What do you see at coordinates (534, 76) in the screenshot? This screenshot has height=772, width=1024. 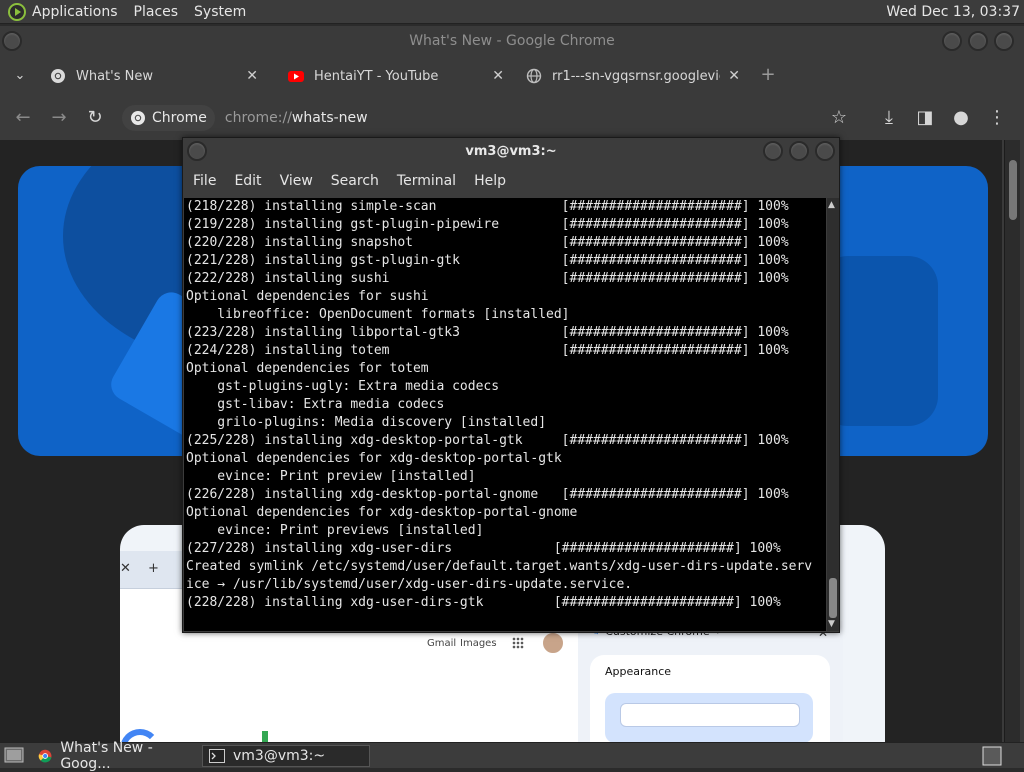 I see `globe-icon` at bounding box center [534, 76].